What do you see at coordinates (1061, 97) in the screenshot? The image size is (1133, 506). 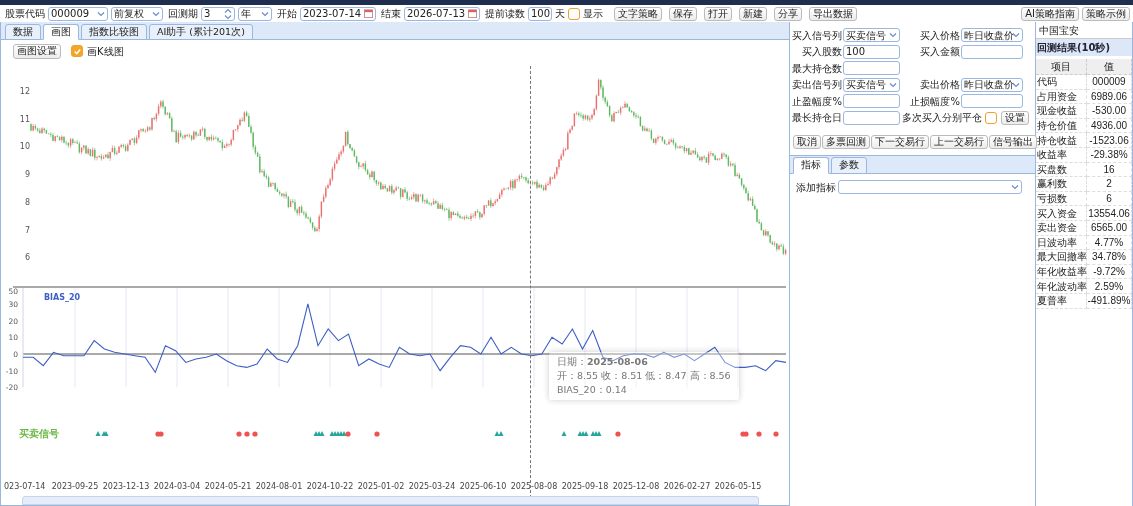 I see `table-cell: 占用资金` at bounding box center [1061, 97].